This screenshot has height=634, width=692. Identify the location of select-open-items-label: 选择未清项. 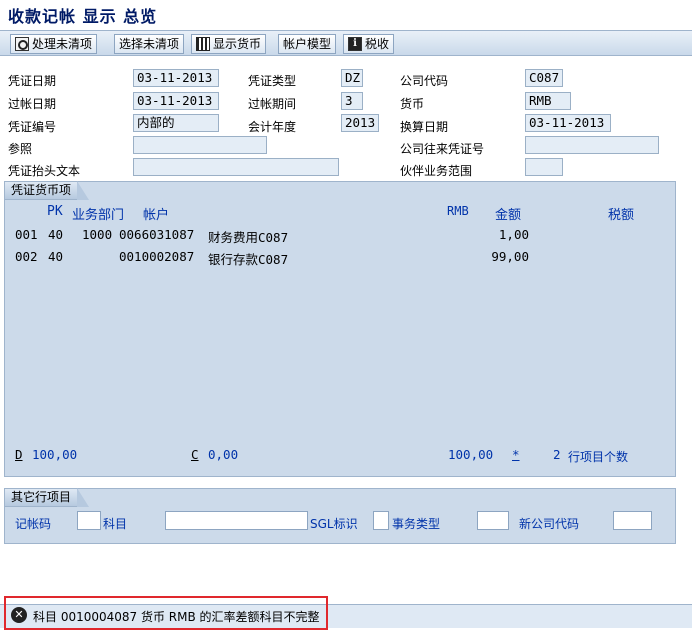
(149, 44).